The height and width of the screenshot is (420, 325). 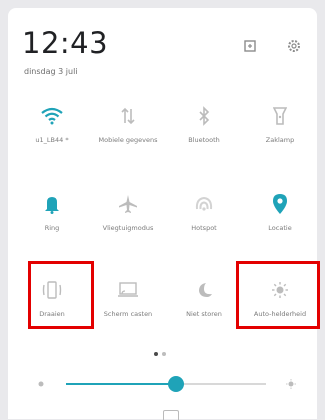 I want to click on tile-row-2: Ring Vliegtuigmodus Hotspot Locatie, so click(x=166, y=219).